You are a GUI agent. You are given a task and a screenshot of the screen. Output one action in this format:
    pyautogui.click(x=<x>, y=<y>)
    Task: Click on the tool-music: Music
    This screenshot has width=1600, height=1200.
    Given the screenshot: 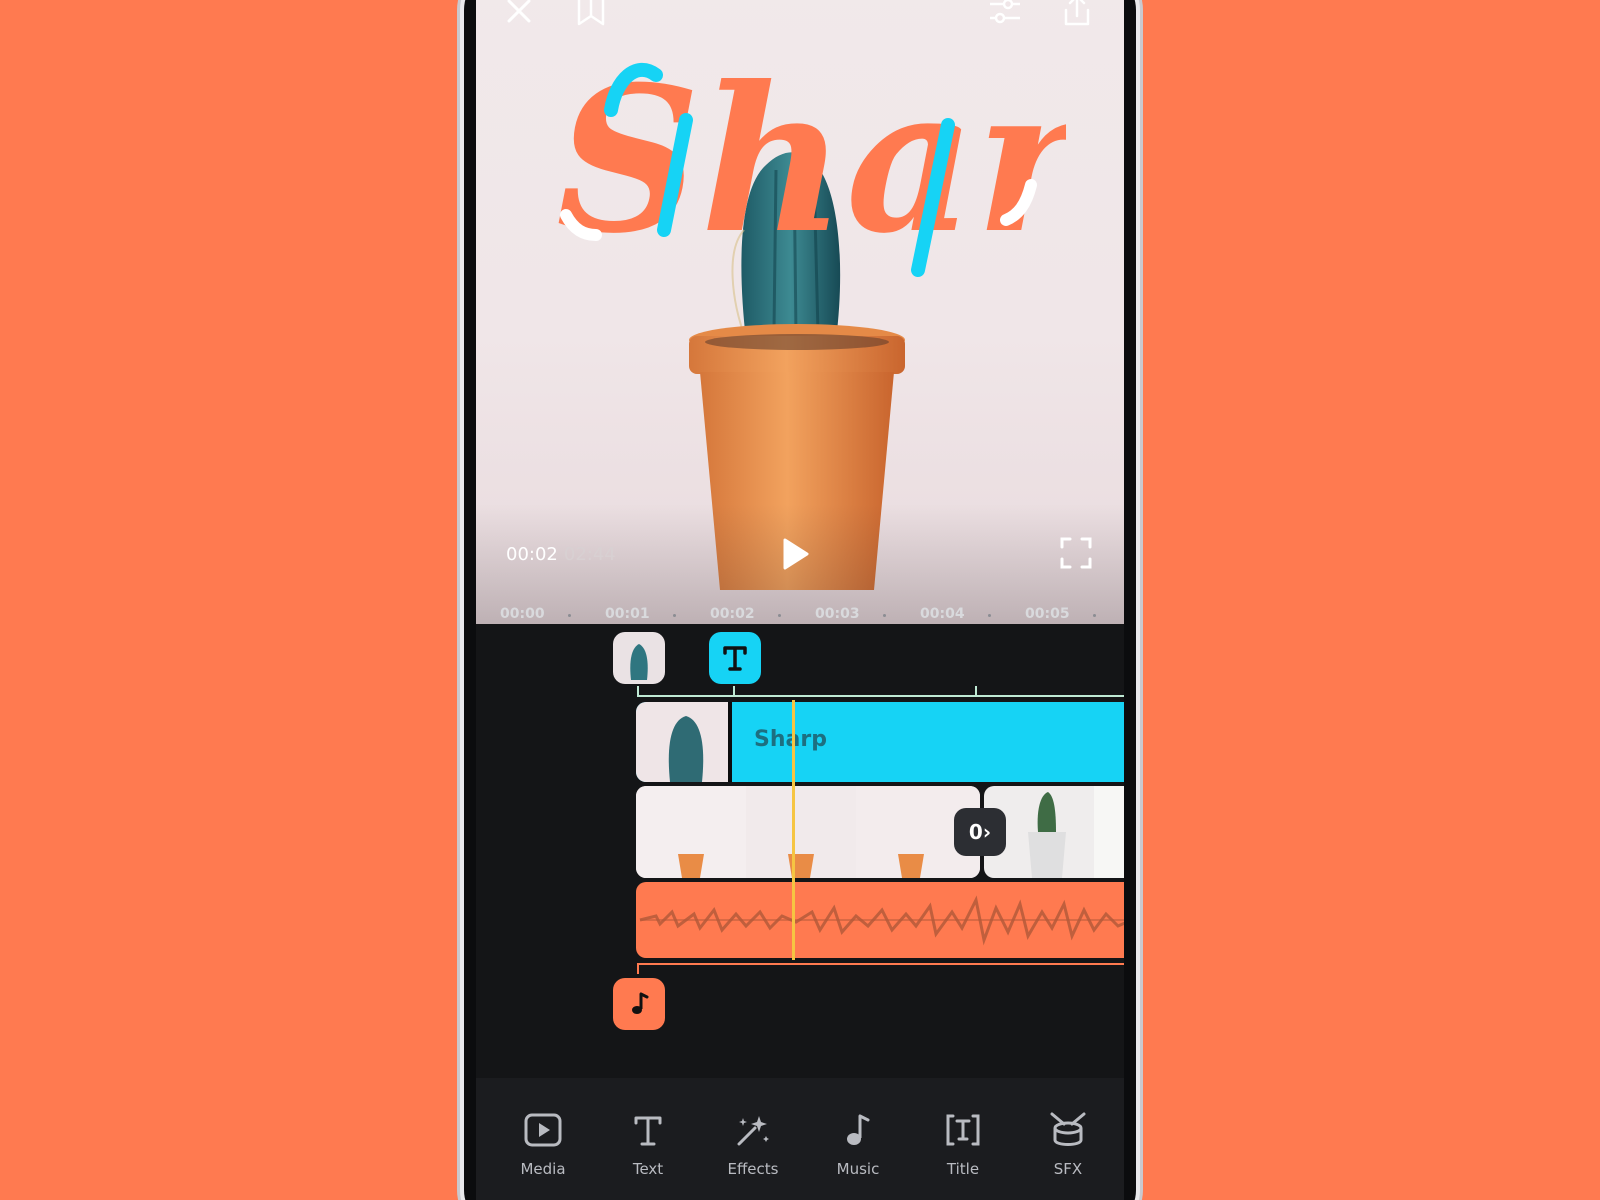 What is the action you would take?
    pyautogui.click(x=858, y=1144)
    